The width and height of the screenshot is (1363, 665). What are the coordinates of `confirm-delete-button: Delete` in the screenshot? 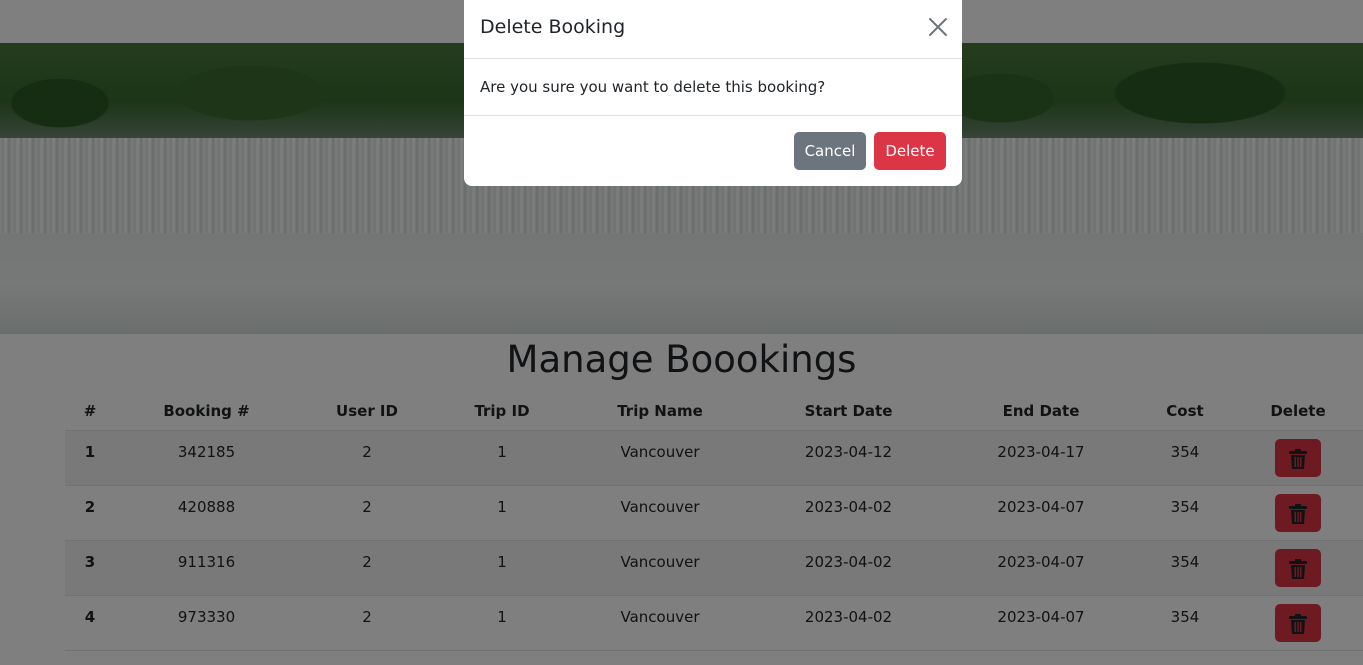 It's located at (910, 151).